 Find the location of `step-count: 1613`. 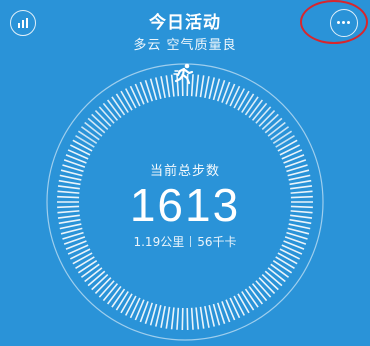

step-count: 1613 is located at coordinates (185, 205).